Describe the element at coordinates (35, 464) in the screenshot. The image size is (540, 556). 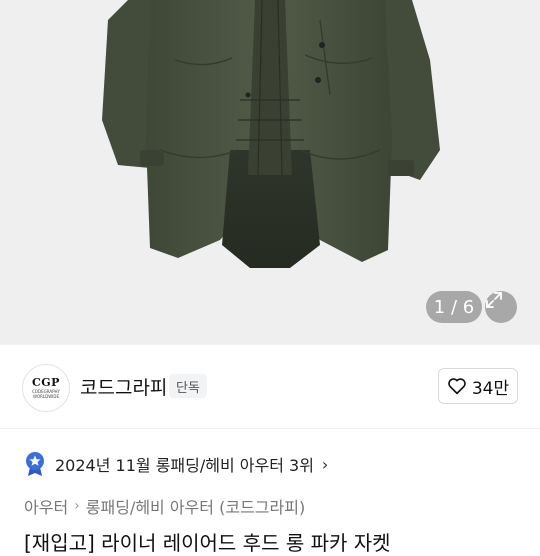
I see `medal-star-icon` at that location.